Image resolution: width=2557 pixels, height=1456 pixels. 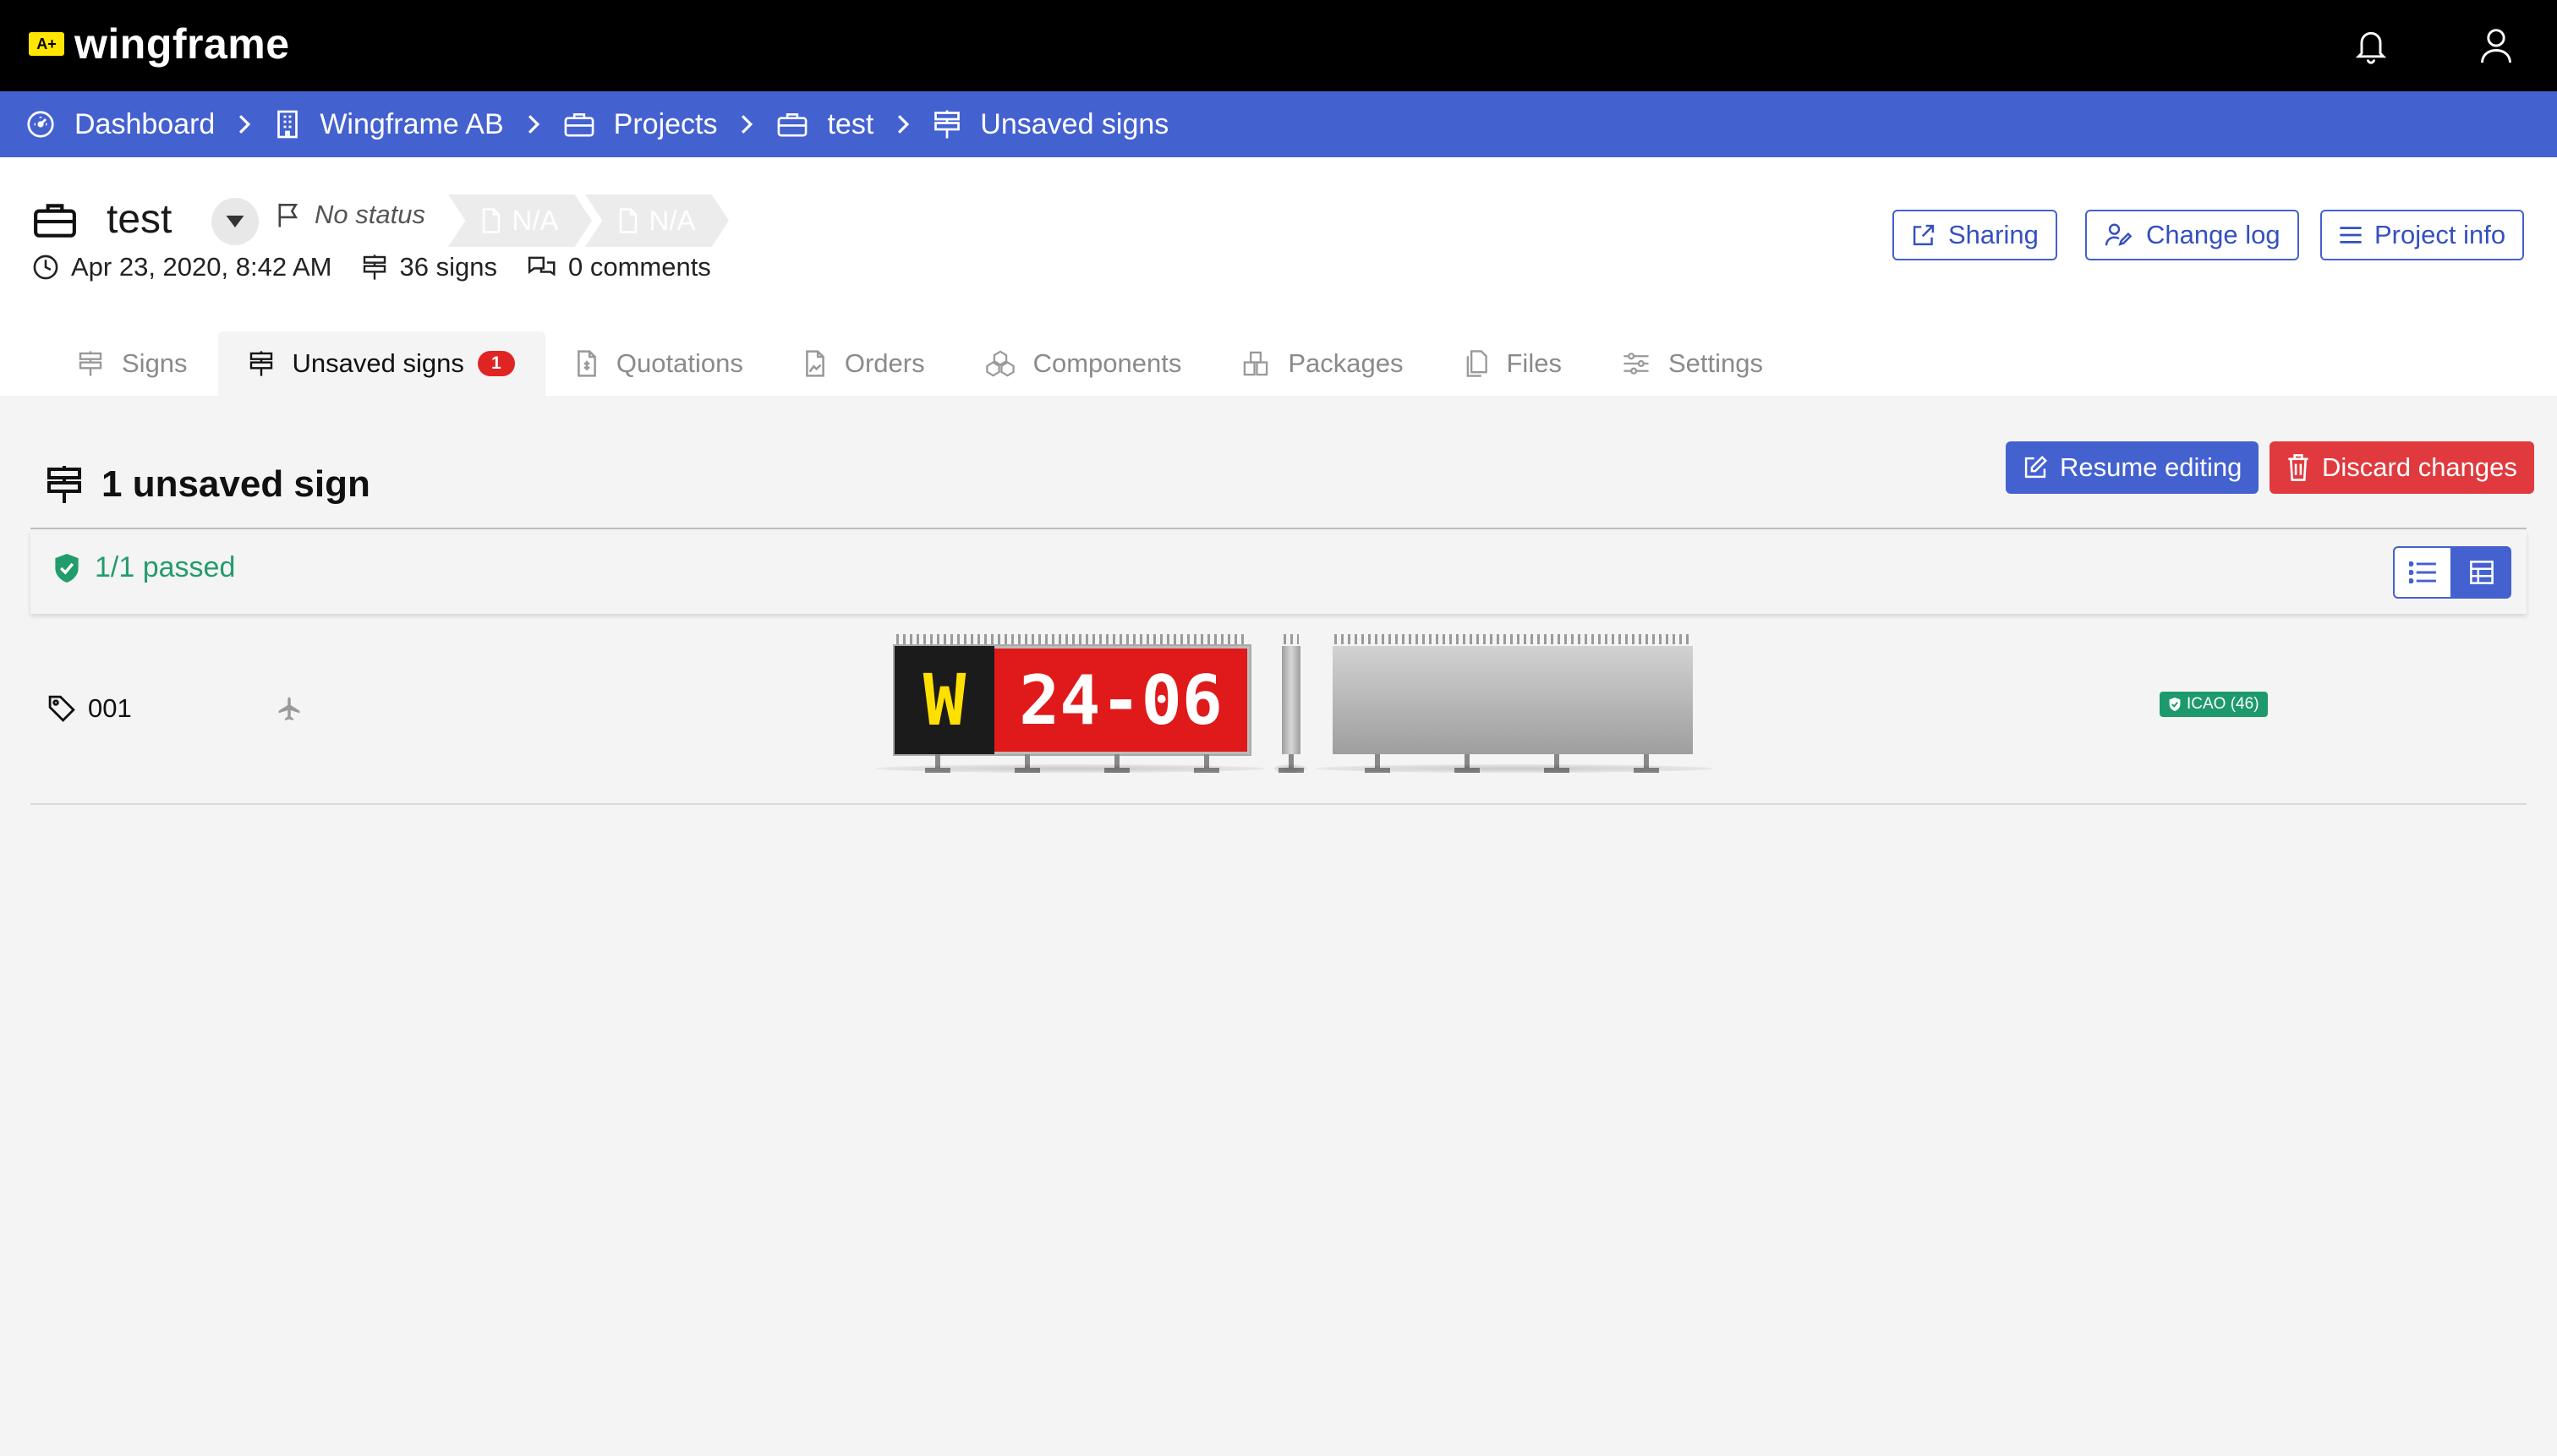 I want to click on breadcrumb-dashboard: Dashboard, so click(x=120, y=125).